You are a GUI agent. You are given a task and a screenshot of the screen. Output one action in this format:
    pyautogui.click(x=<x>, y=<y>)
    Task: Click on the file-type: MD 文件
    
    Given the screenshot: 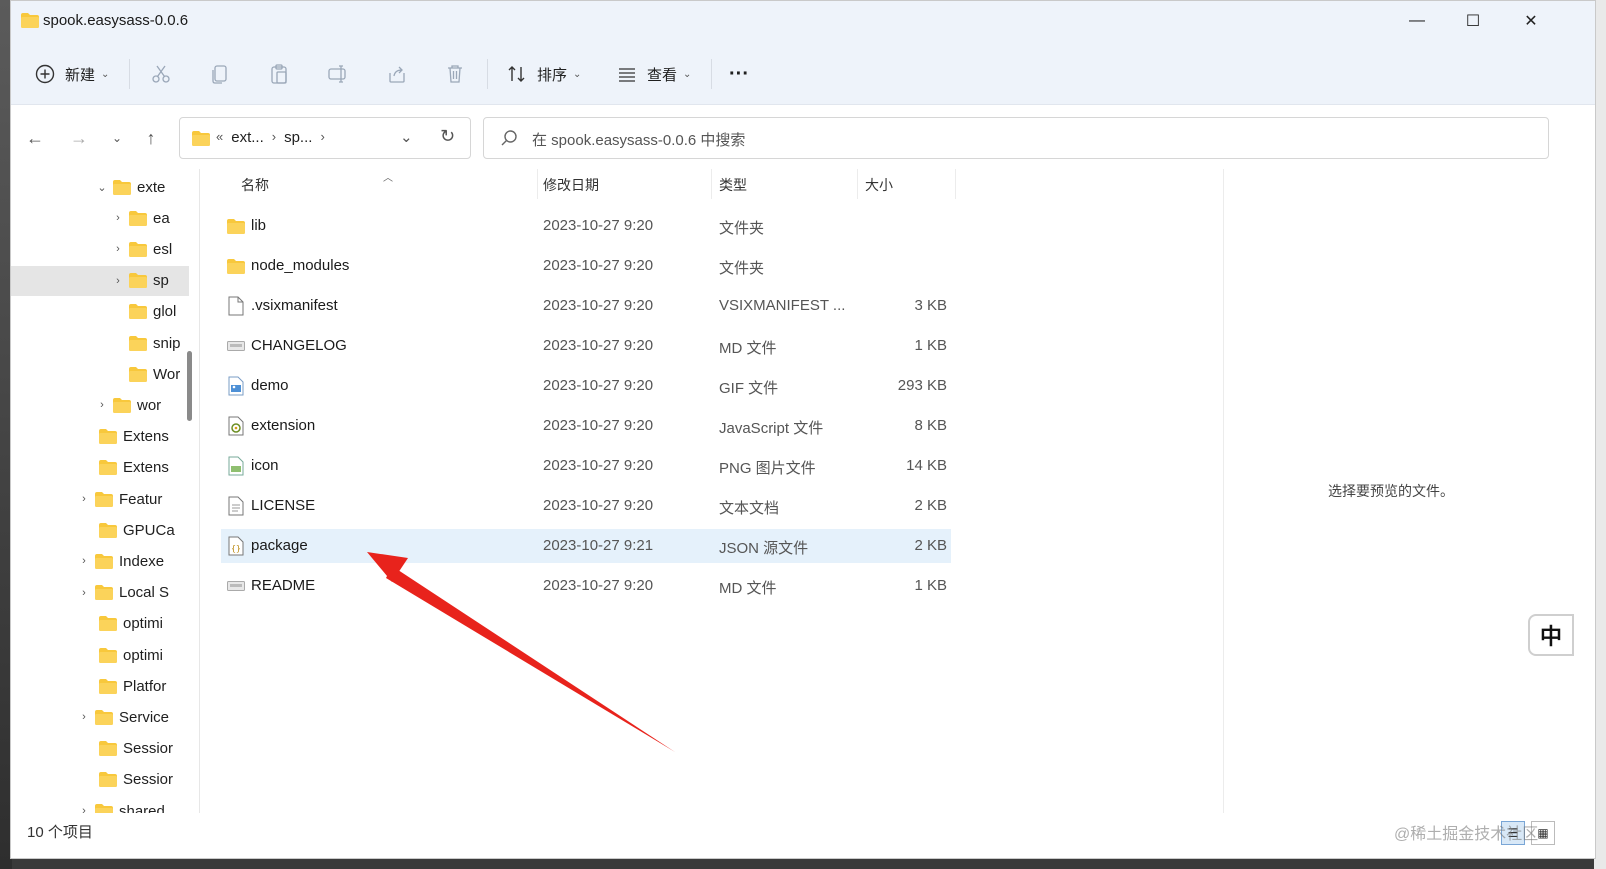 What is the action you would take?
    pyautogui.click(x=748, y=348)
    